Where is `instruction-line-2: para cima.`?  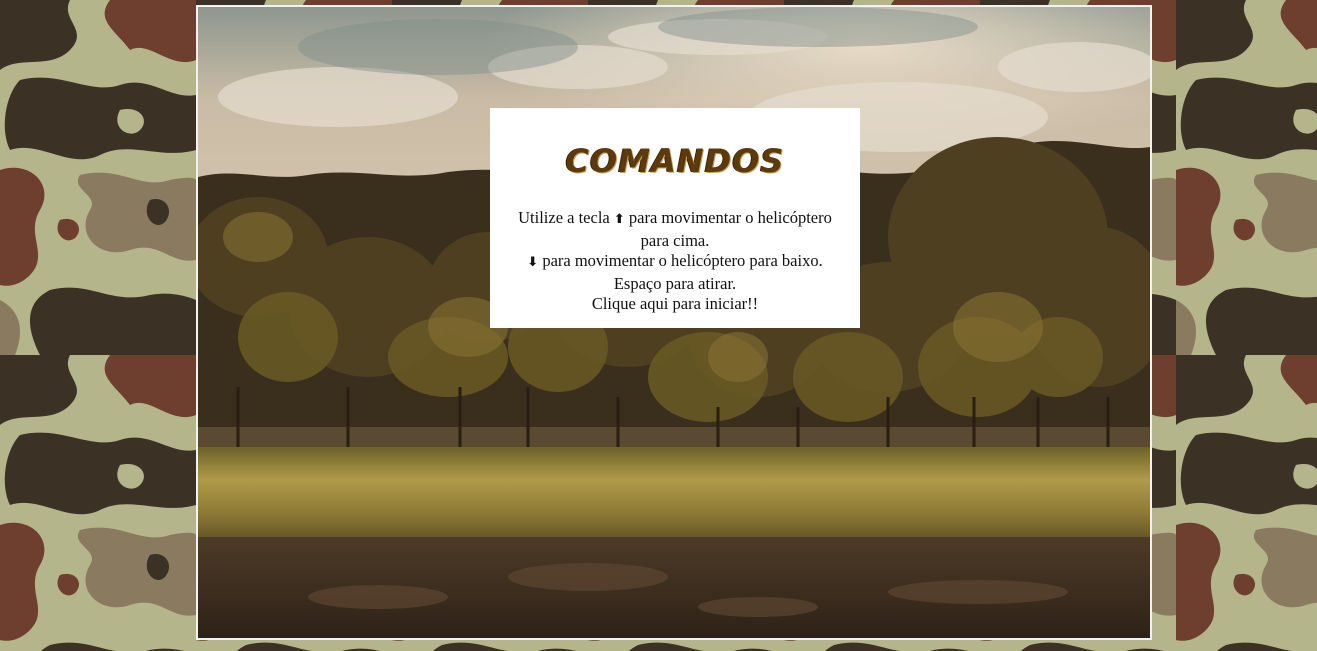 instruction-line-2: para cima. is located at coordinates (675, 240).